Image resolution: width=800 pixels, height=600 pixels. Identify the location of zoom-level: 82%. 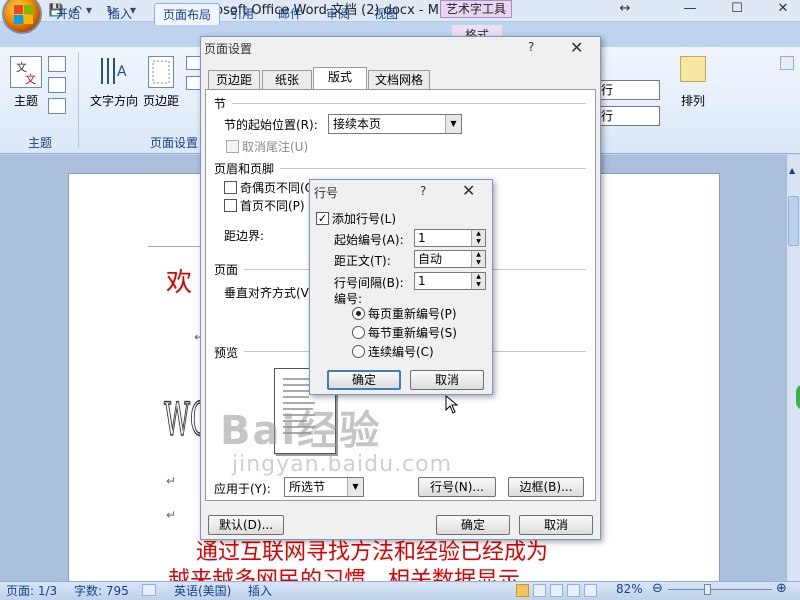
(629, 589).